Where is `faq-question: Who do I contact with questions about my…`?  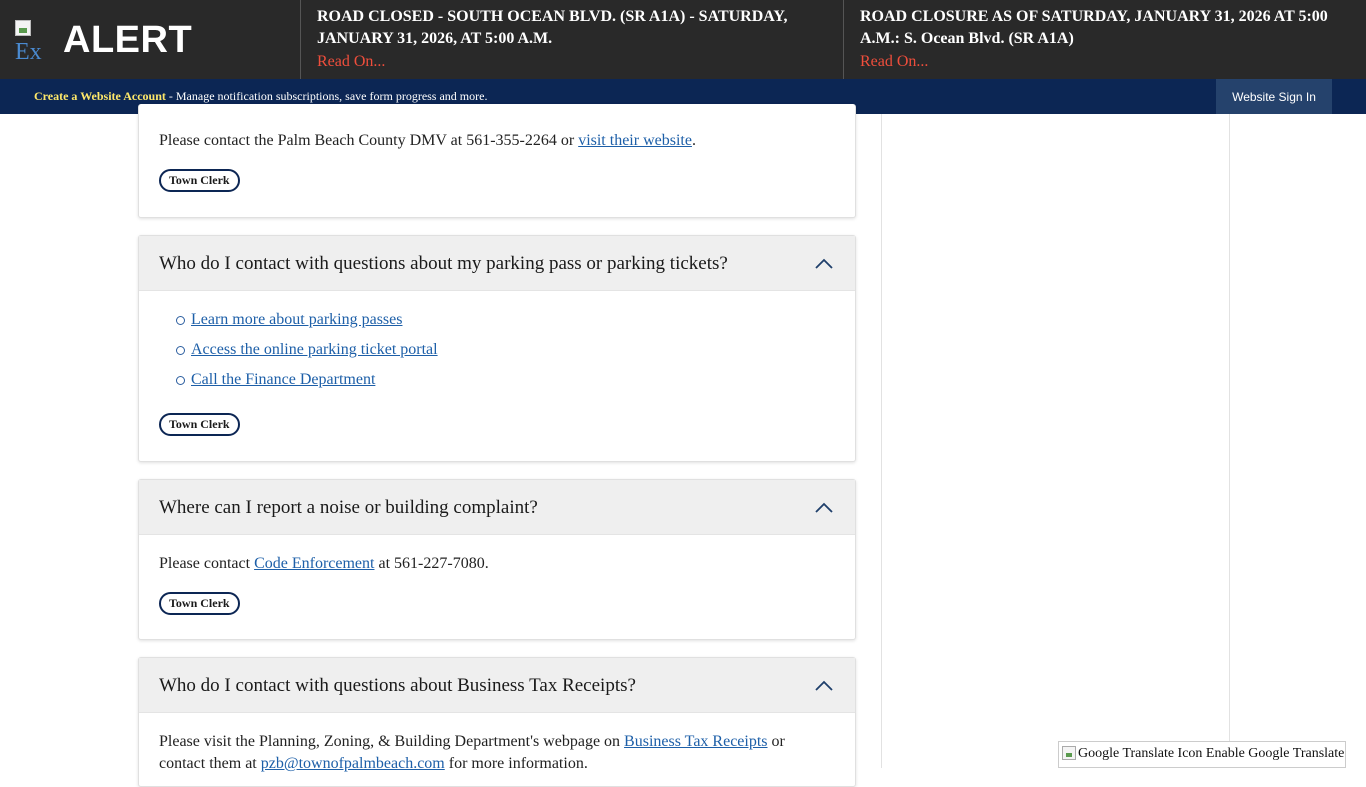 faq-question: Who do I contact with questions about my… is located at coordinates (443, 264).